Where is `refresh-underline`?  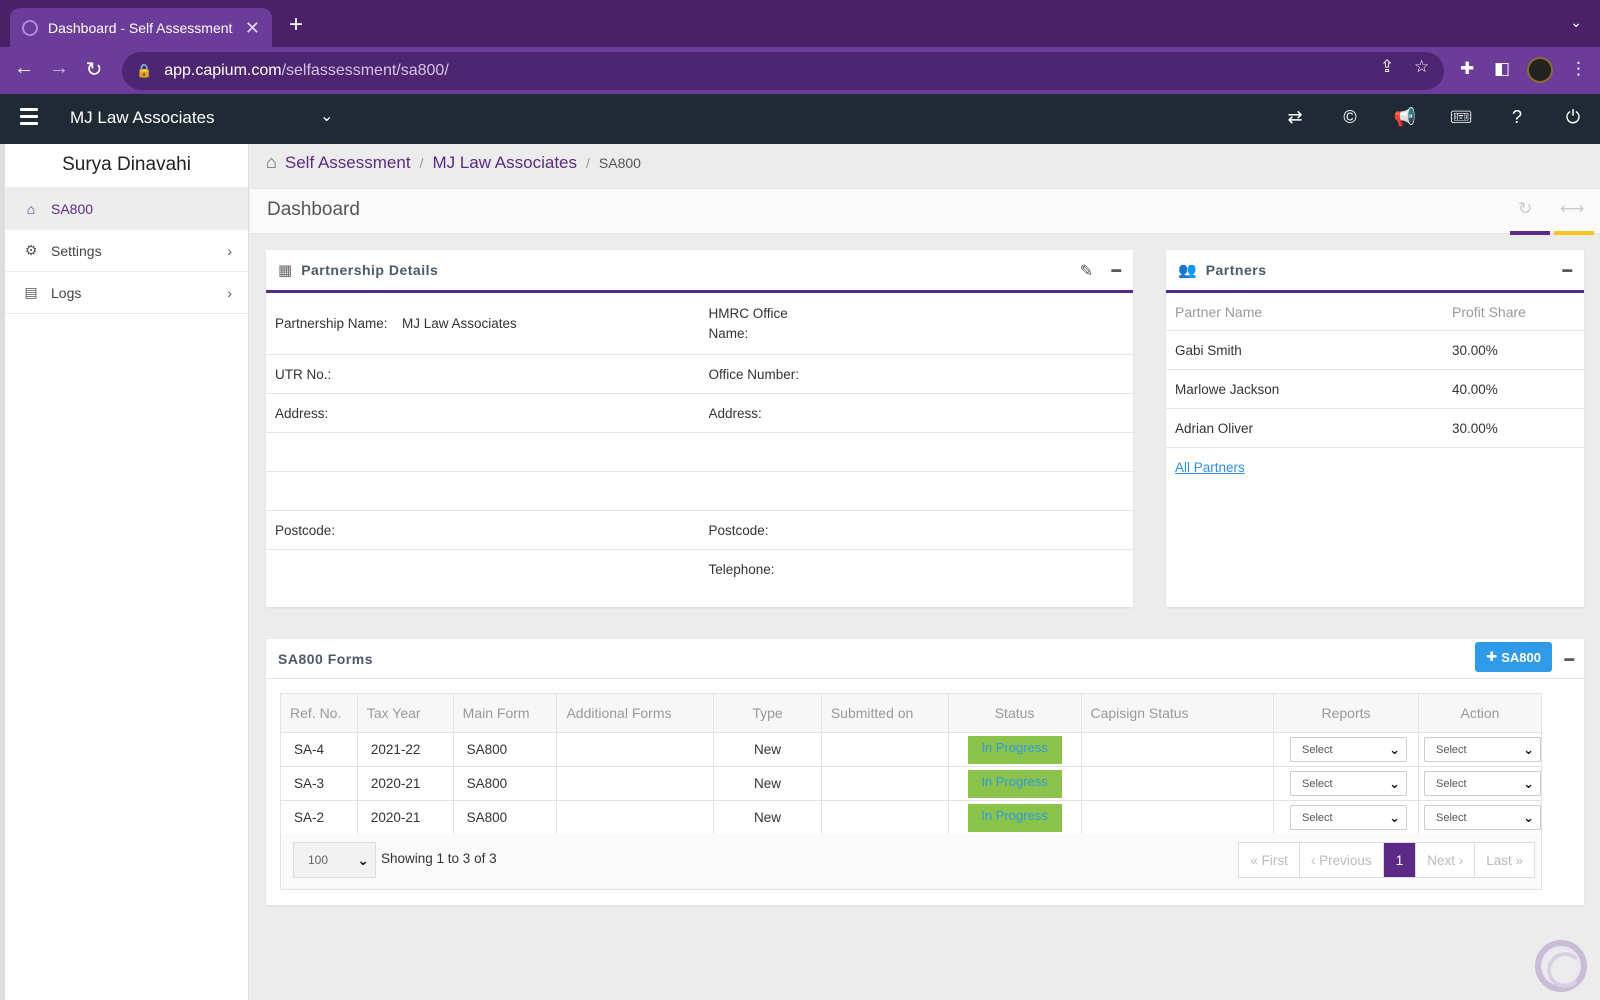
refresh-underline is located at coordinates (1530, 233).